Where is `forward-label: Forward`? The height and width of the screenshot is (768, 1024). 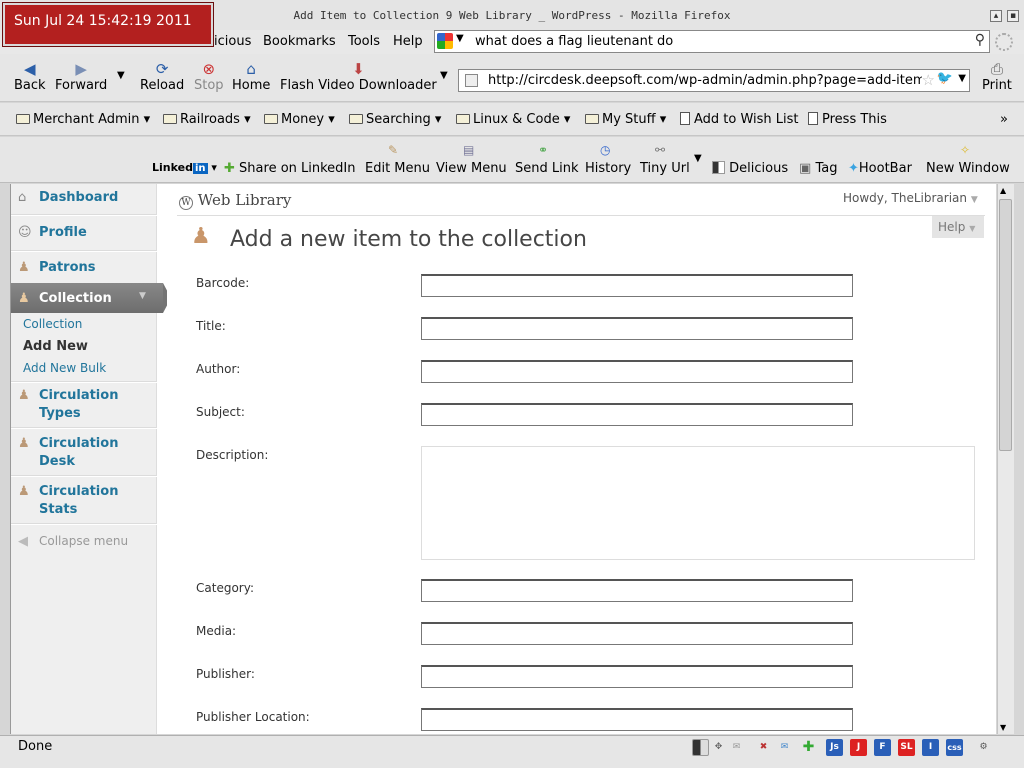
forward-label: Forward is located at coordinates (81, 85).